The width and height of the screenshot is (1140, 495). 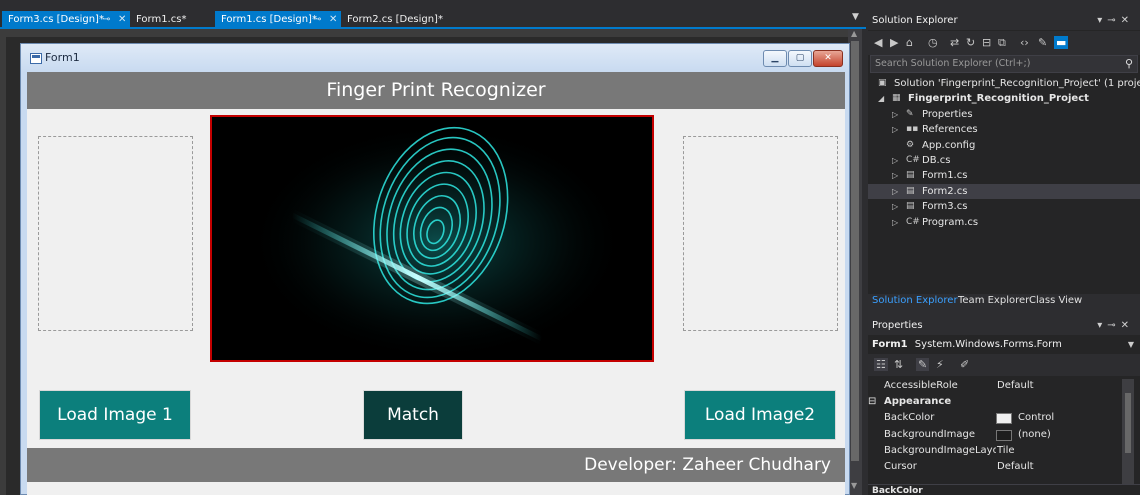 What do you see at coordinates (1131, 344) in the screenshot?
I see `chevron-down-icon: ▼` at bounding box center [1131, 344].